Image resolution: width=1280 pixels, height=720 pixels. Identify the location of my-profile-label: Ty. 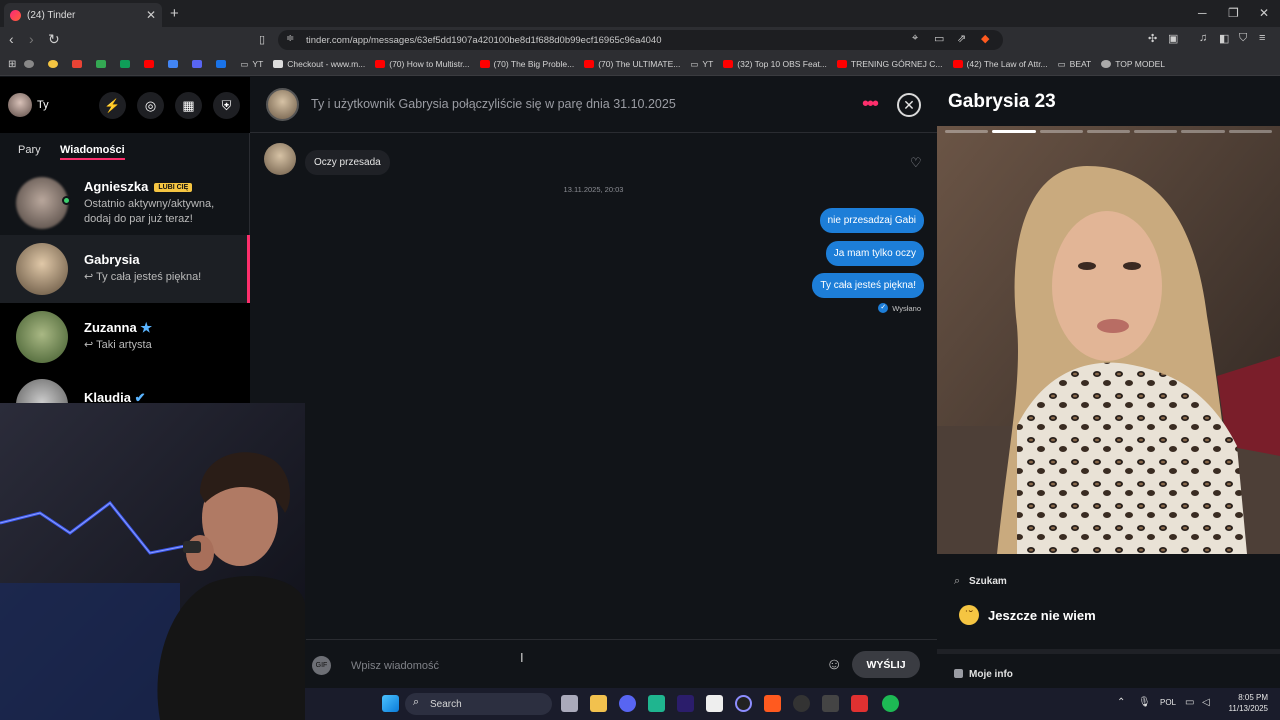
(43, 105).